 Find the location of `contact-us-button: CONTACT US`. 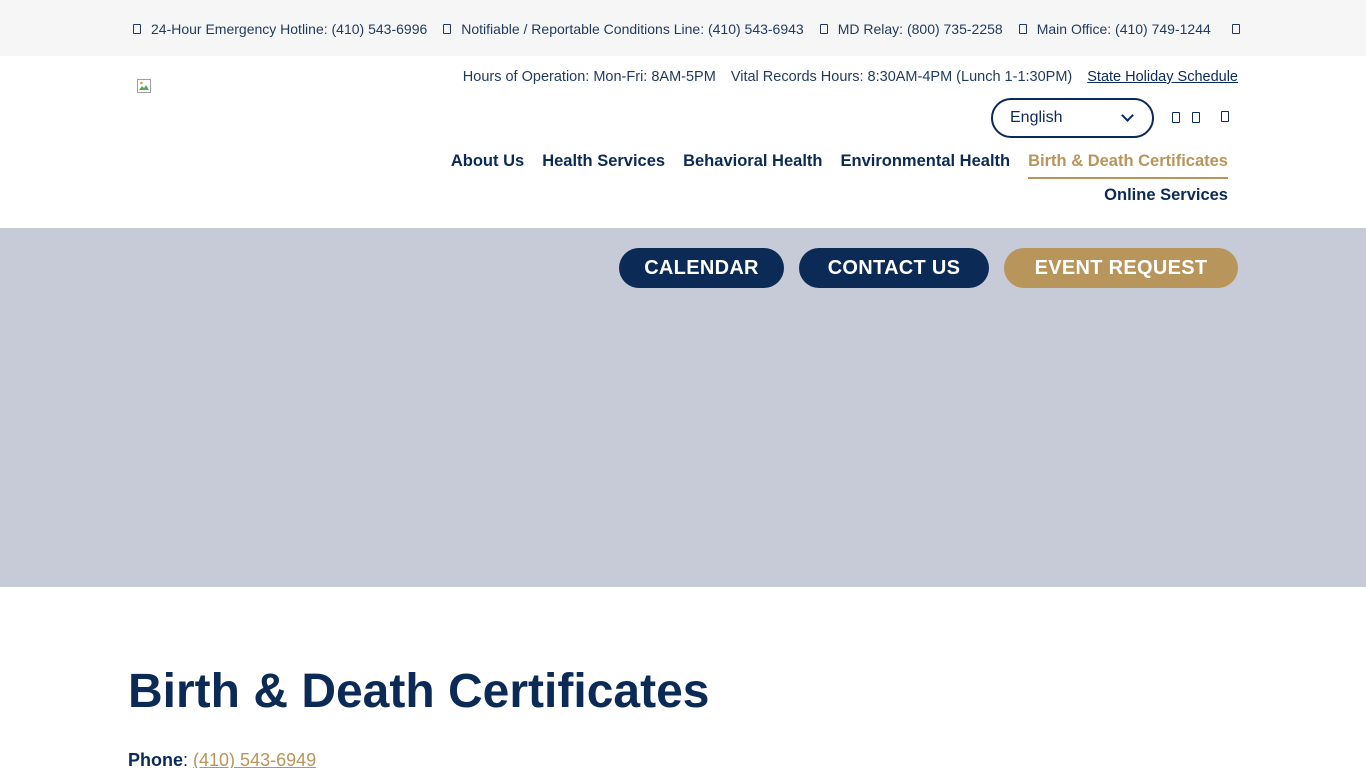

contact-us-button: CONTACT US is located at coordinates (894, 268).